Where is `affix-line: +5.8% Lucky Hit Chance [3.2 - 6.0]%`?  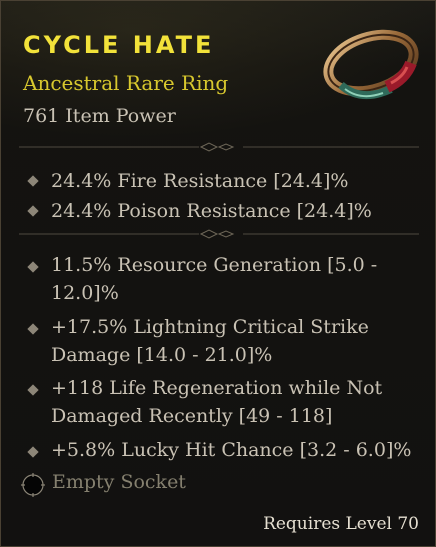 affix-line: +5.8% Lucky Hit Chance [3.2 - 6.0]% is located at coordinates (231, 450).